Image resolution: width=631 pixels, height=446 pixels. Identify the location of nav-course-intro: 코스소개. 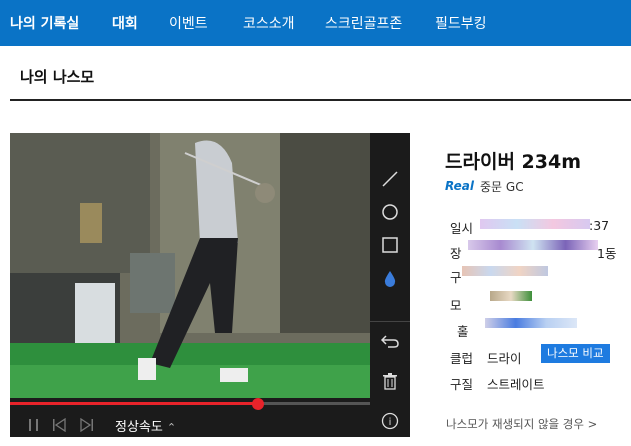
(269, 23).